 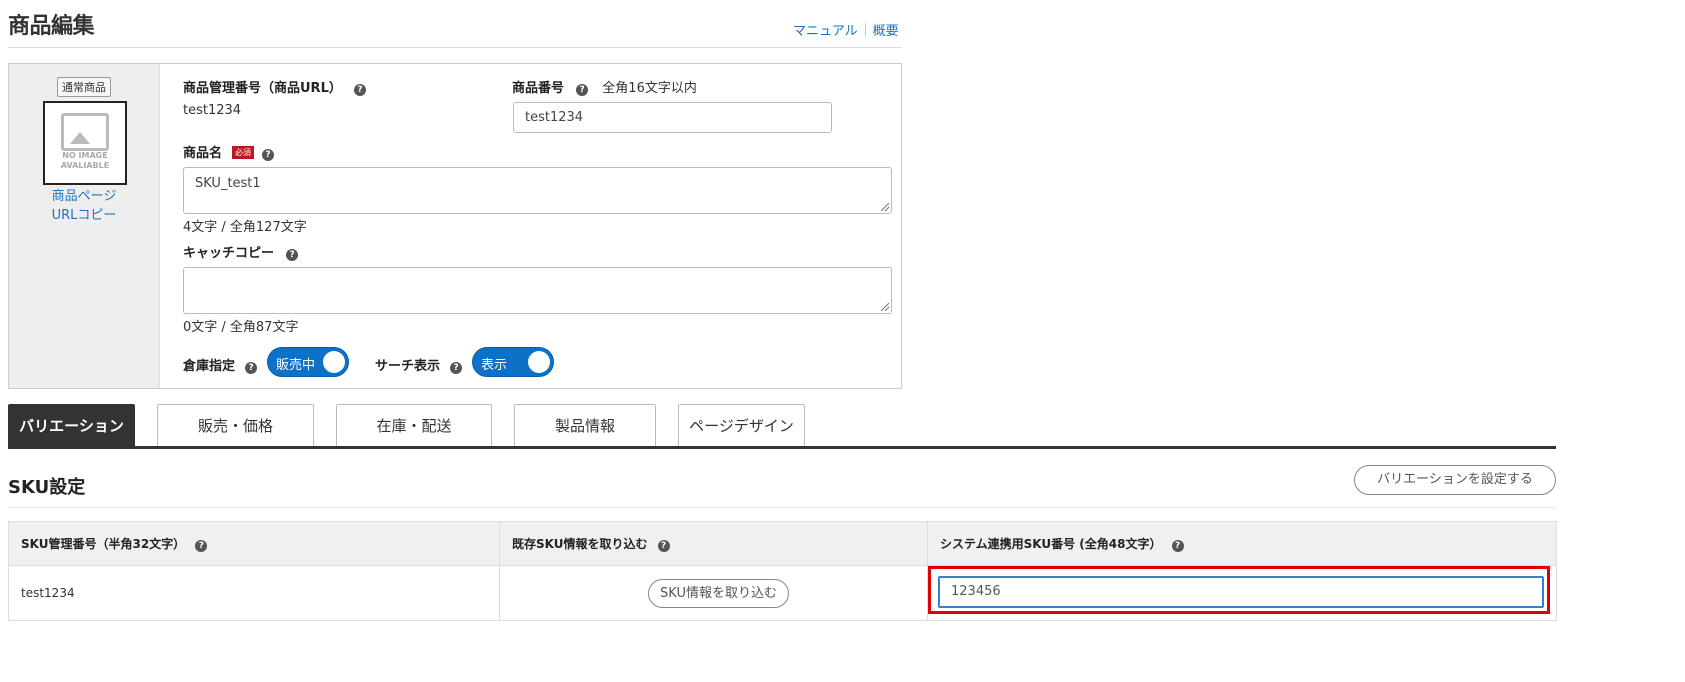 I want to click on search-display-label: サーチ表示, so click(x=408, y=366).